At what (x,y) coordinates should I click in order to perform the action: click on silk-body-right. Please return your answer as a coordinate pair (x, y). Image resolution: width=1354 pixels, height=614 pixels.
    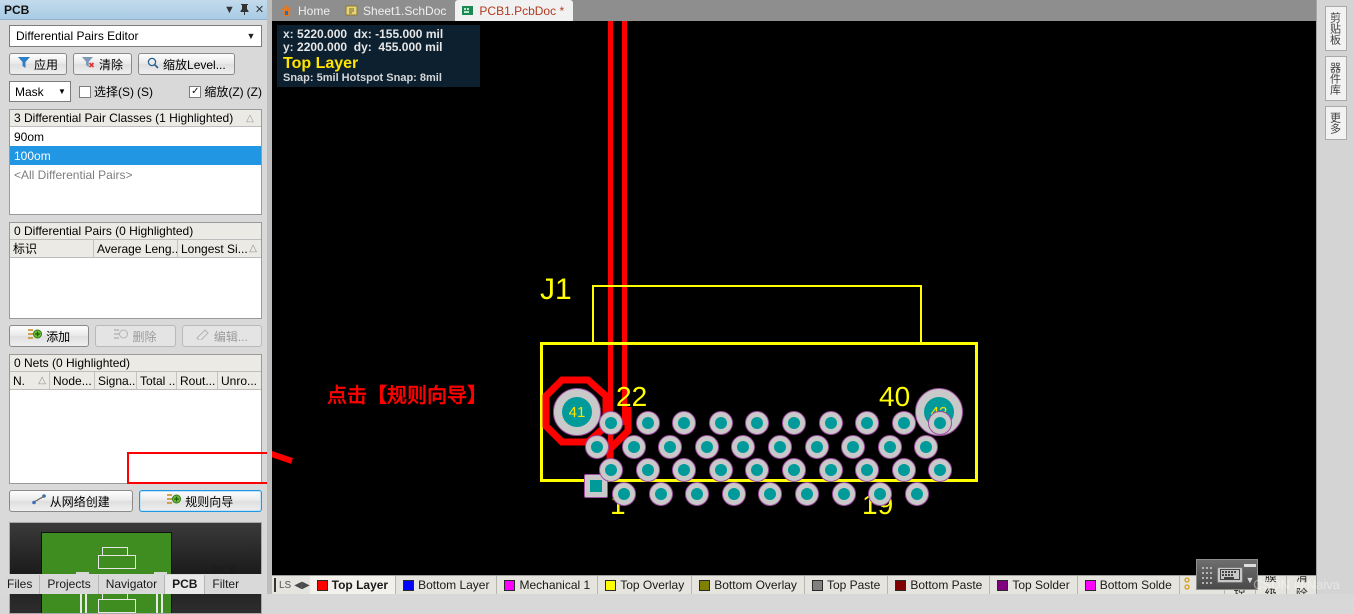
    Looking at the image, I should click on (976, 412).